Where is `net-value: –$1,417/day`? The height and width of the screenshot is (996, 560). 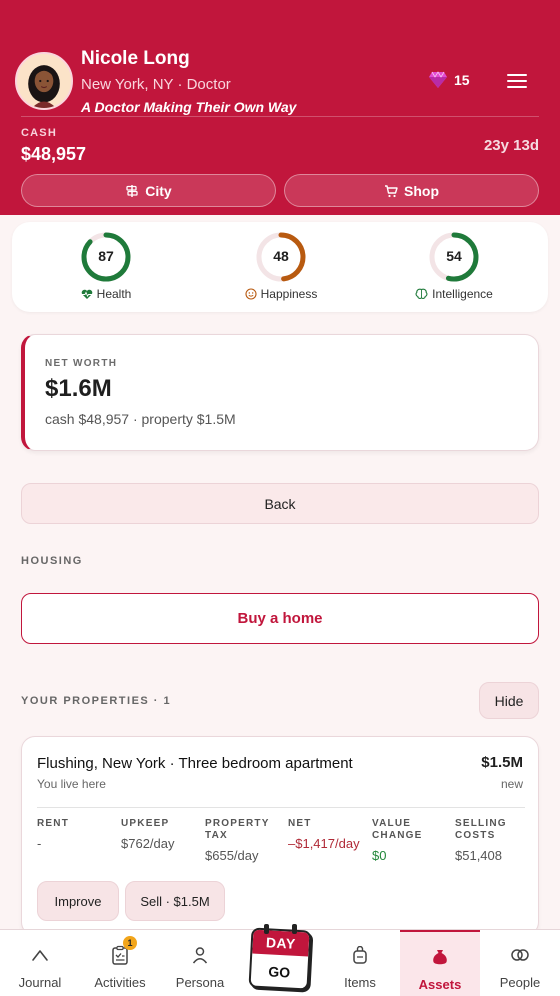 net-value: –$1,417/day is located at coordinates (324, 843).